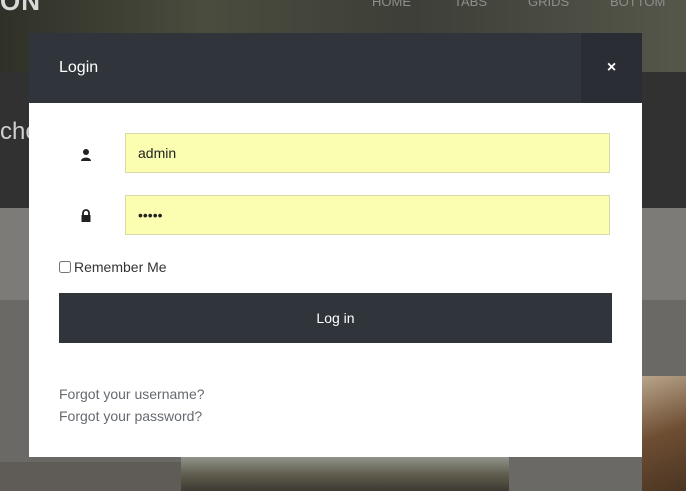  What do you see at coordinates (86, 155) in the screenshot?
I see `user-icon` at bounding box center [86, 155].